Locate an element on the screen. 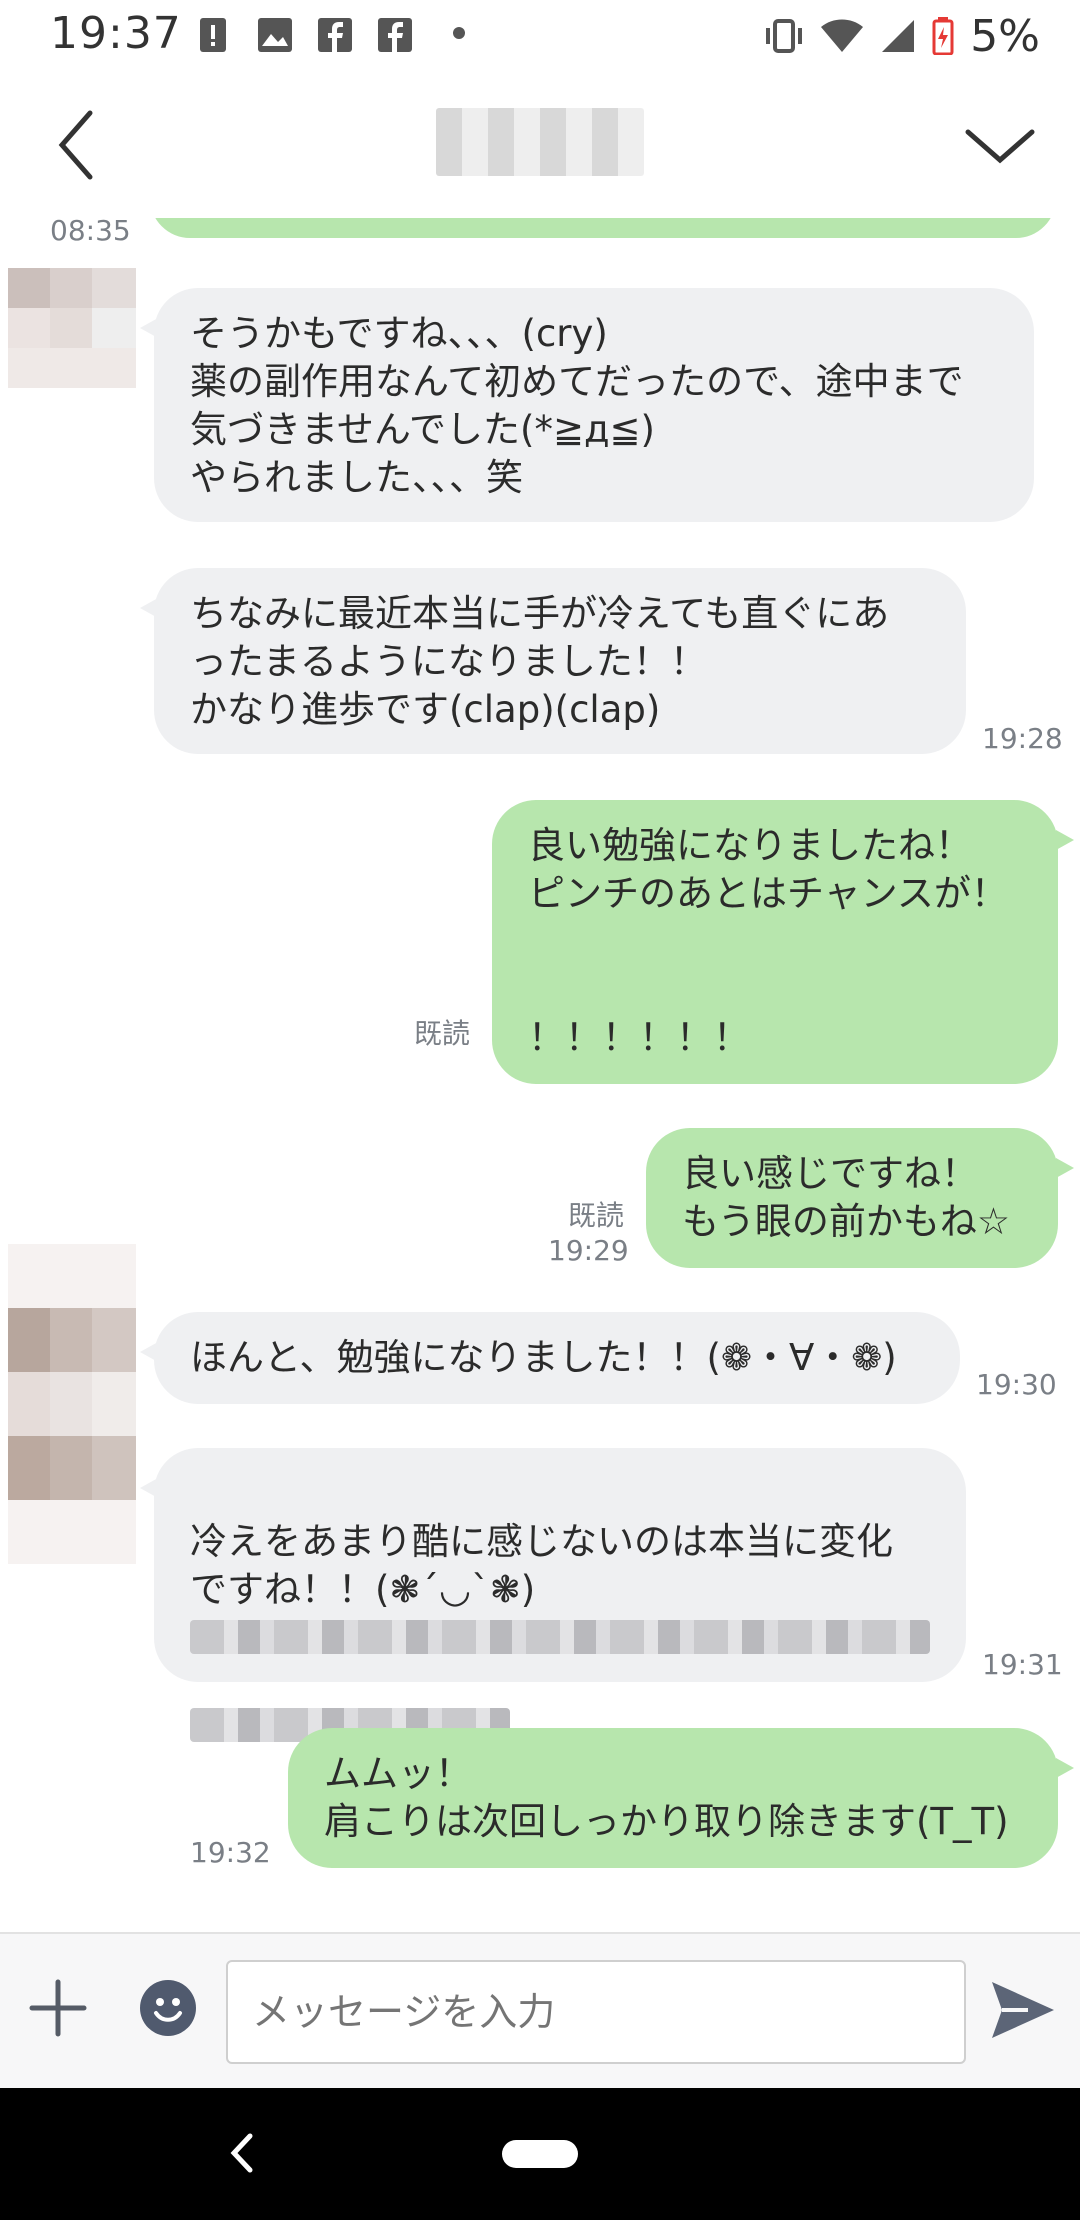 The width and height of the screenshot is (1080, 2220). plus-icon is located at coordinates (58, 2008).